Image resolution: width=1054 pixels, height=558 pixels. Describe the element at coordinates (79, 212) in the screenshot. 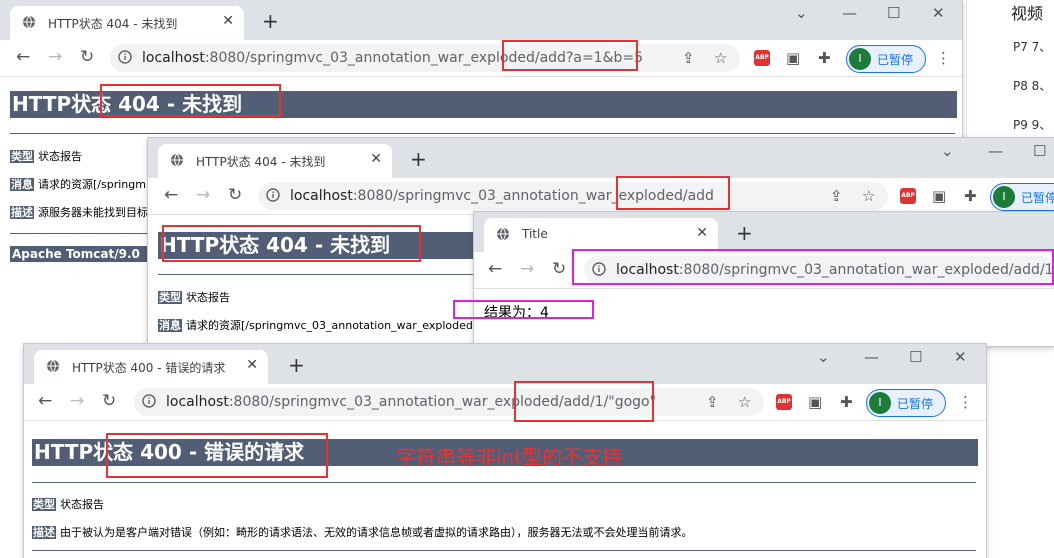

I see `description-row: 描述 源服务器未能找到目标` at that location.